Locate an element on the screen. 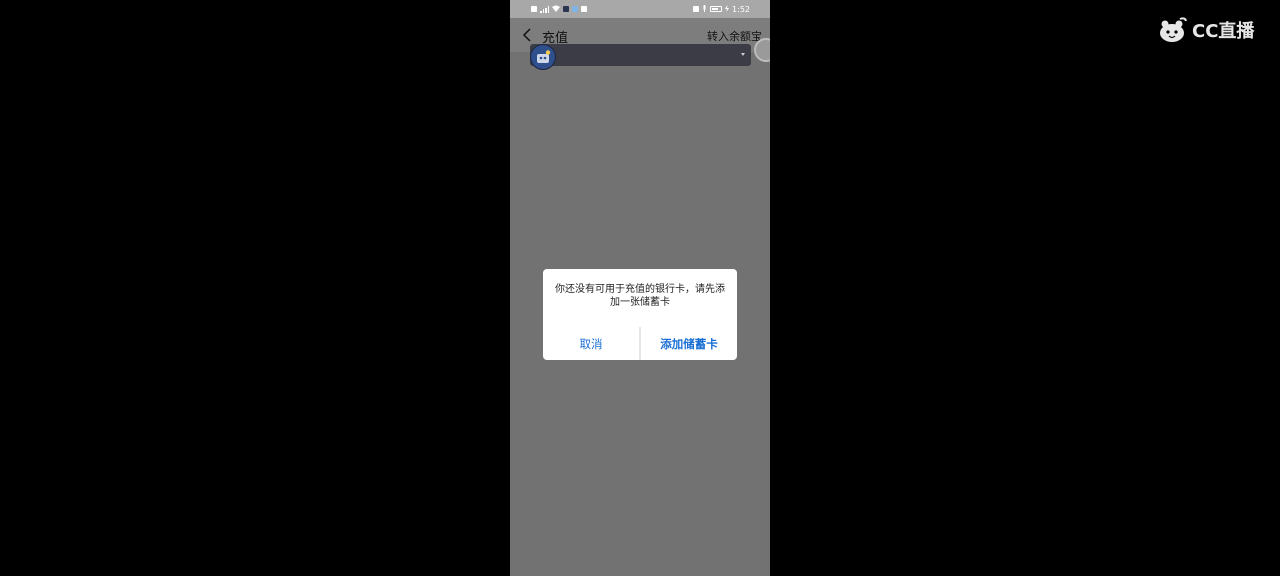 The width and height of the screenshot is (1280, 576). streamer-avatar is located at coordinates (543, 57).